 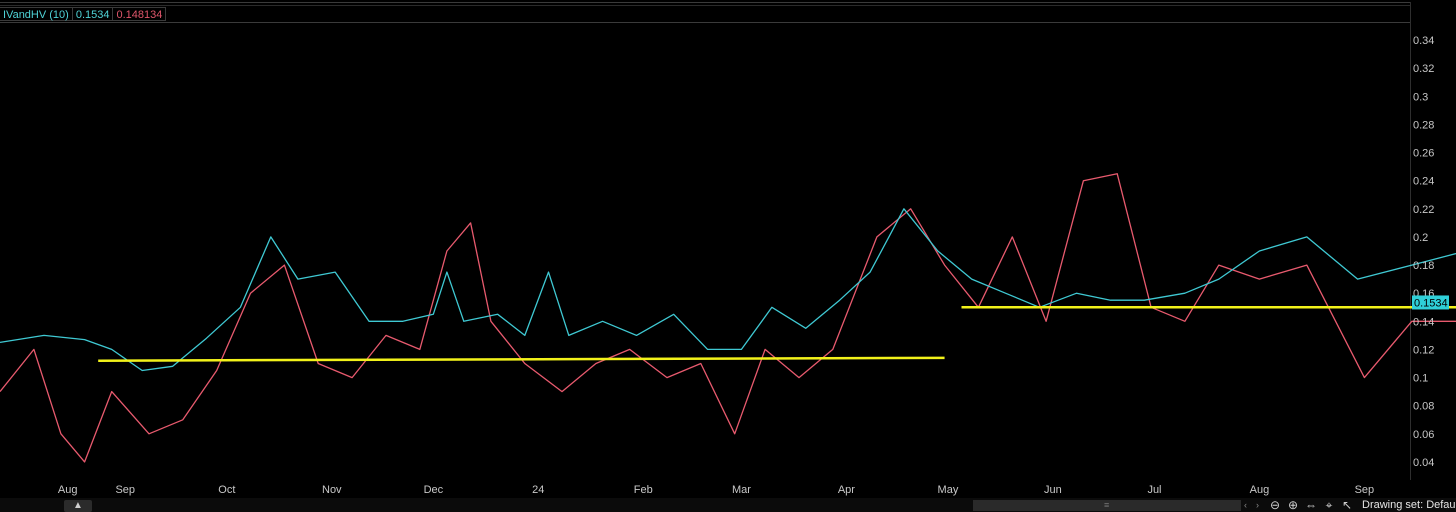 I want to click on y-tick-label: 0.12, so click(x=1423, y=350).